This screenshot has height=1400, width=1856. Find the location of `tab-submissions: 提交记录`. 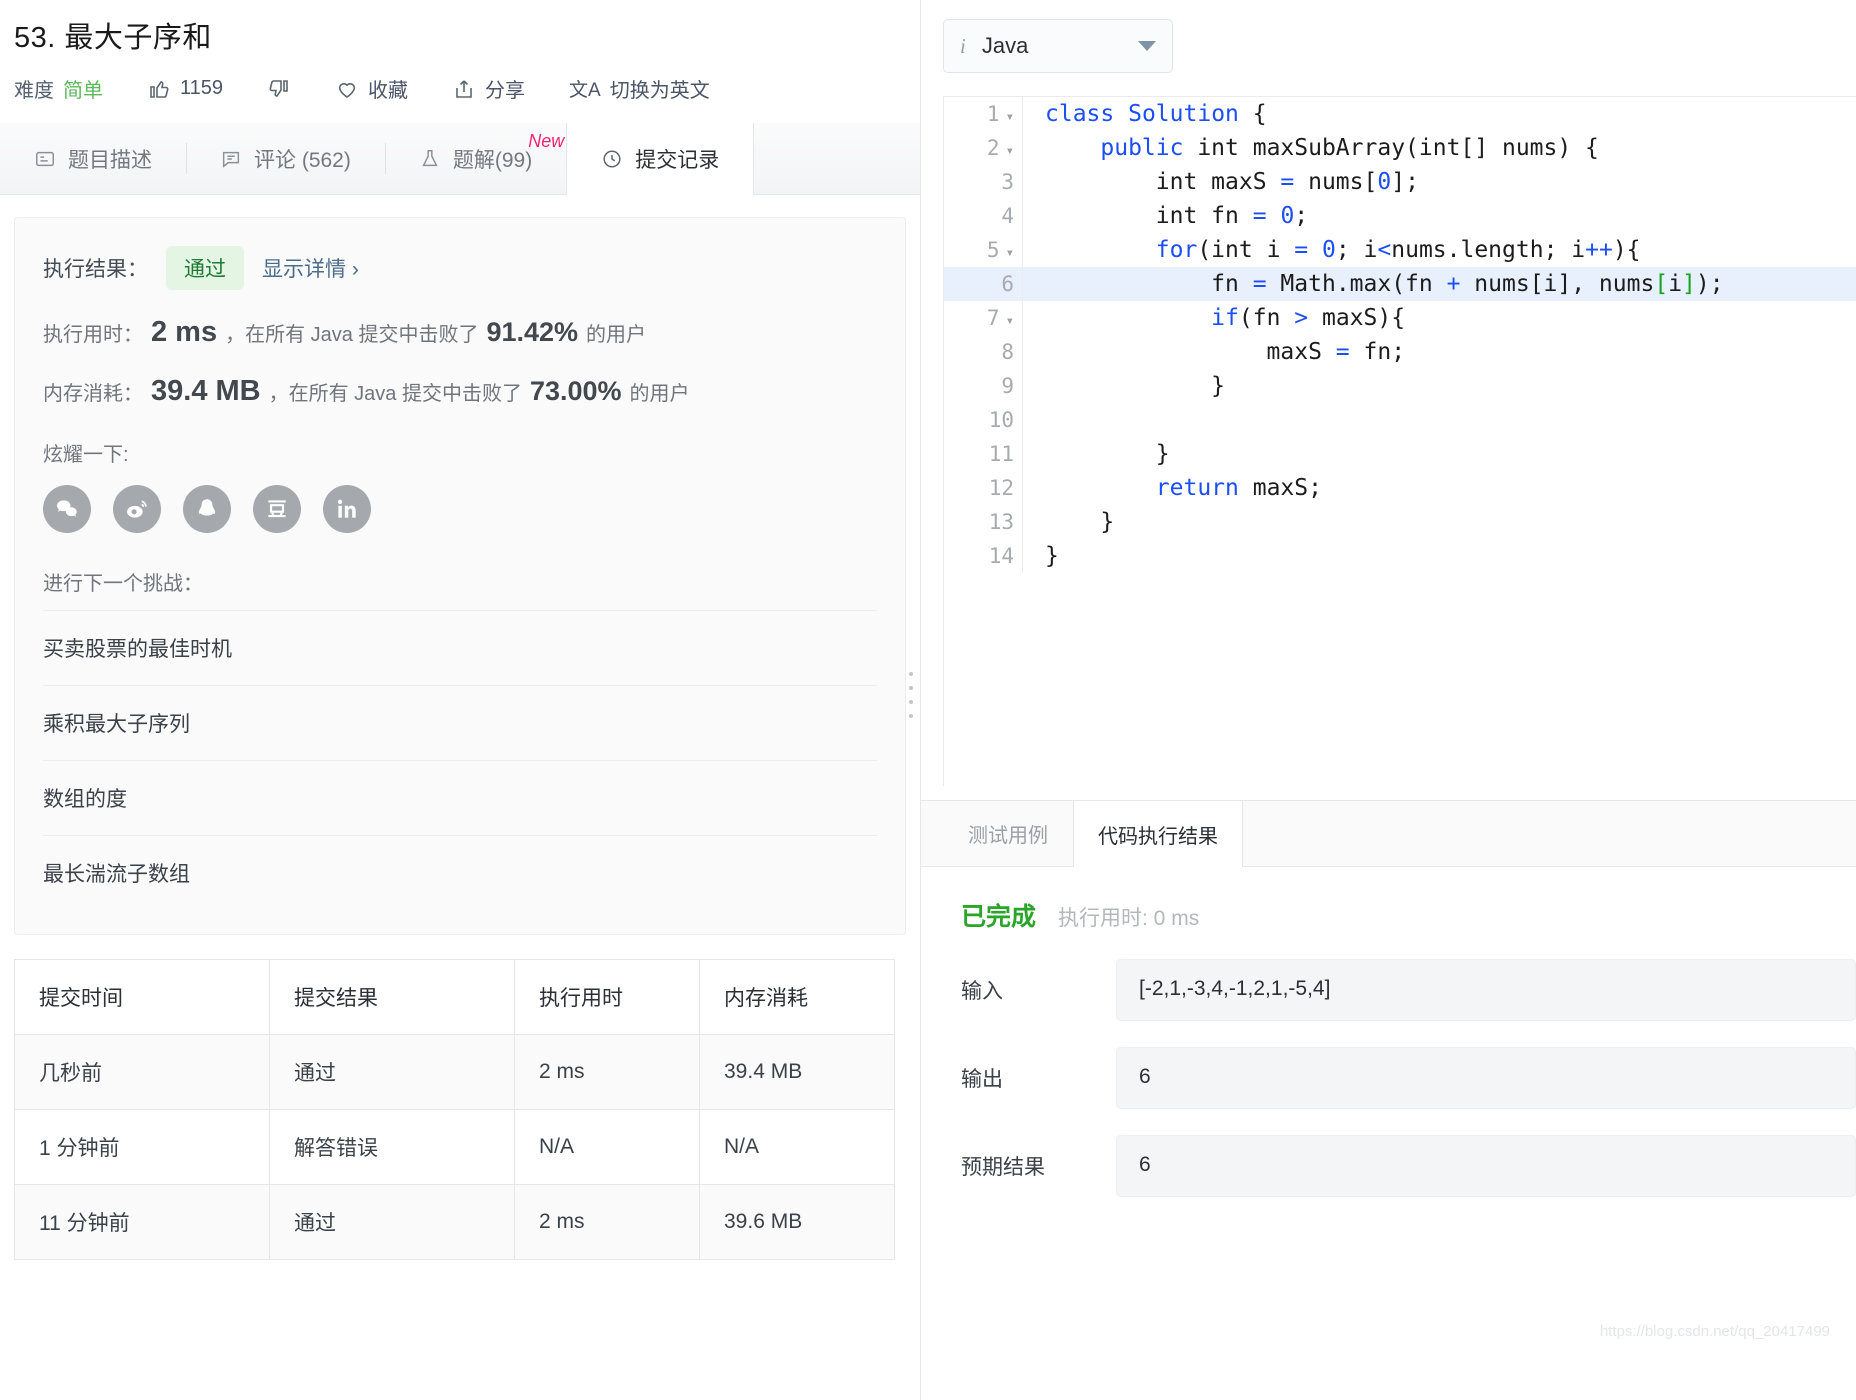

tab-submissions: 提交记录 is located at coordinates (660, 159).